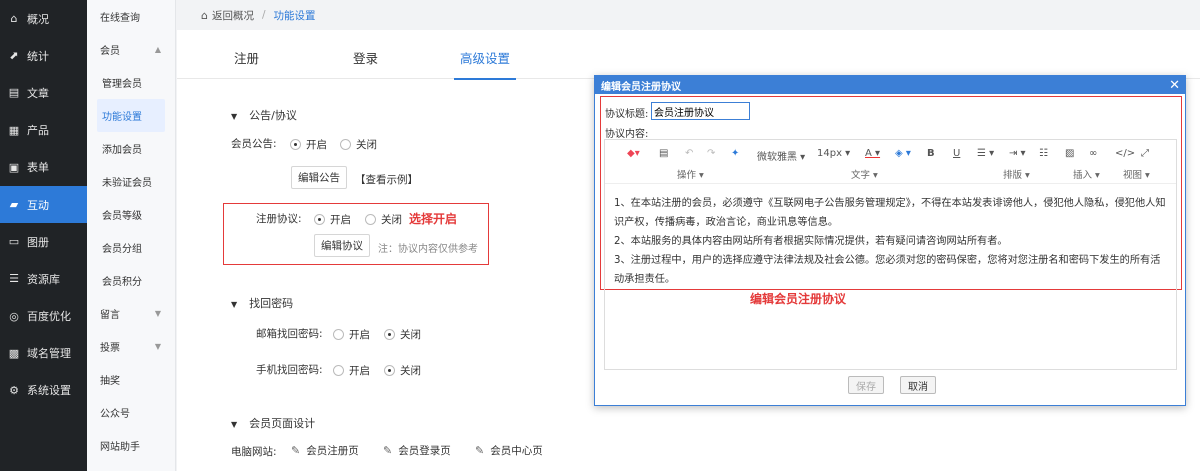  What do you see at coordinates (131, 214) in the screenshot?
I see `submenu-item-6: 会员等级` at bounding box center [131, 214].